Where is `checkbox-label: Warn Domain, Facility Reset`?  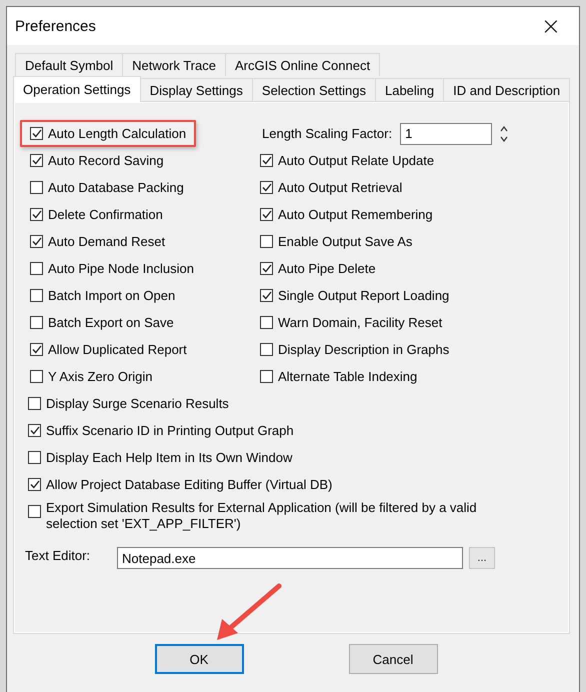
checkbox-label: Warn Domain, Facility Reset is located at coordinates (360, 322).